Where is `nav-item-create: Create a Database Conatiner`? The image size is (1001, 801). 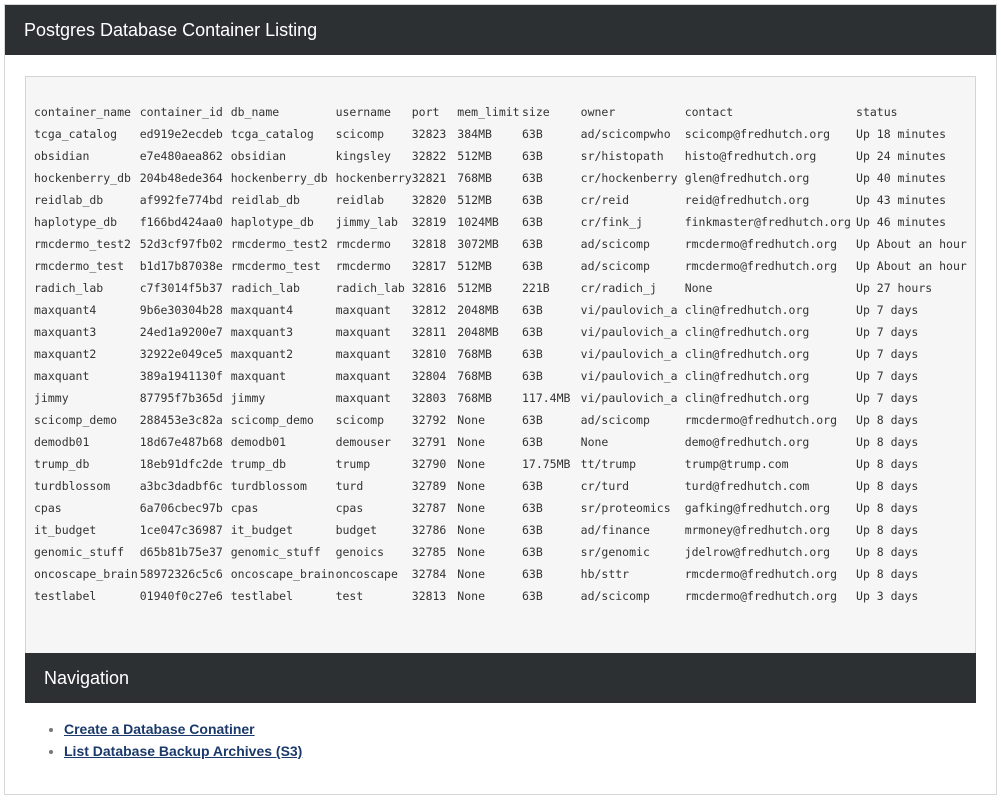
nav-item-create: Create a Database Conatiner is located at coordinates (183, 731).